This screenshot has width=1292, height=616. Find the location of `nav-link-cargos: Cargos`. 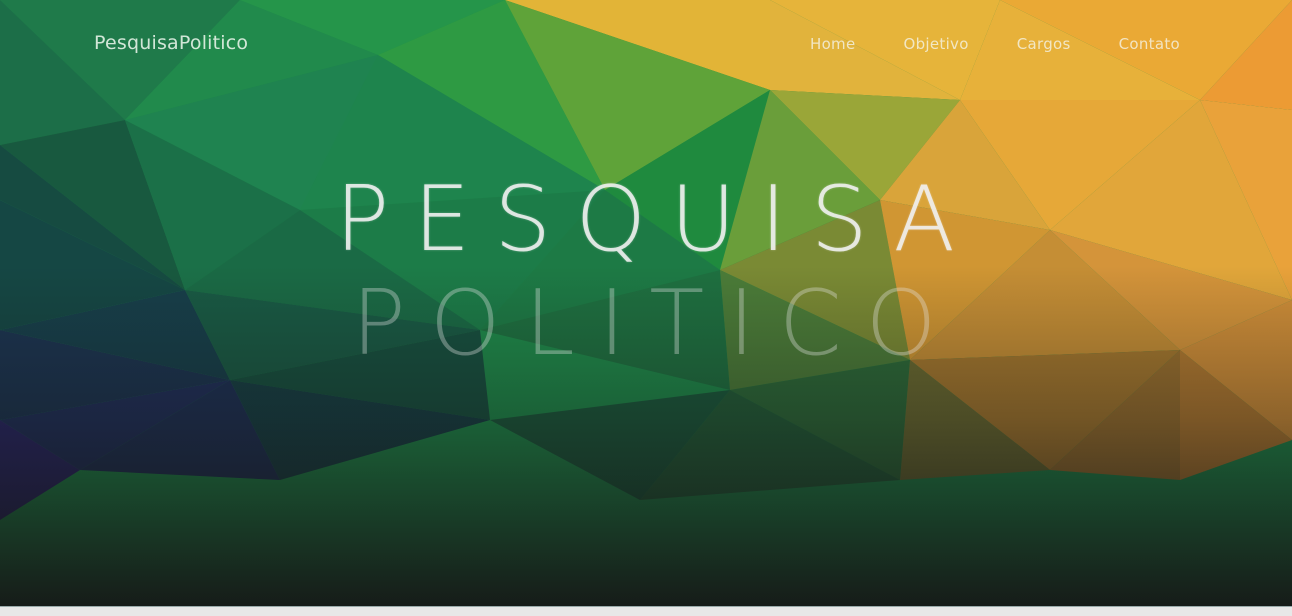

nav-link-cargos: Cargos is located at coordinates (1044, 44).